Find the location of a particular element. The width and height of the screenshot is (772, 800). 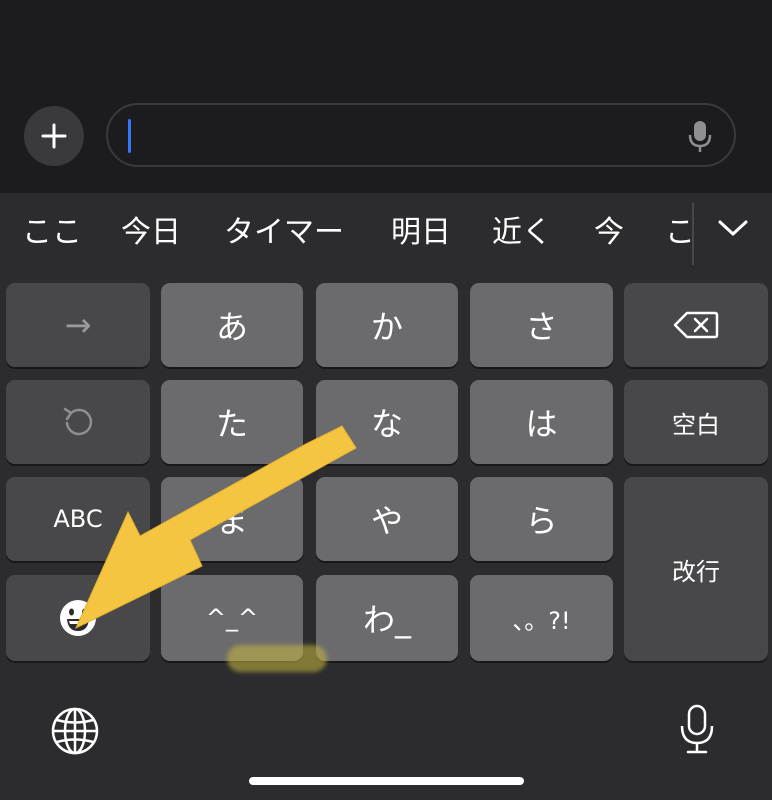

key-label: た is located at coordinates (231, 424).